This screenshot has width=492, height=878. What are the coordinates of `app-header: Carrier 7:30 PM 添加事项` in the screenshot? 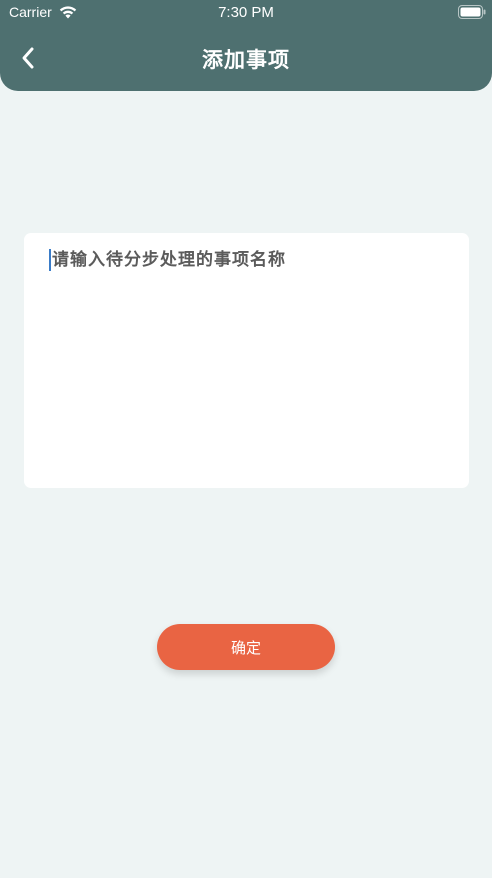 It's located at (246, 45).